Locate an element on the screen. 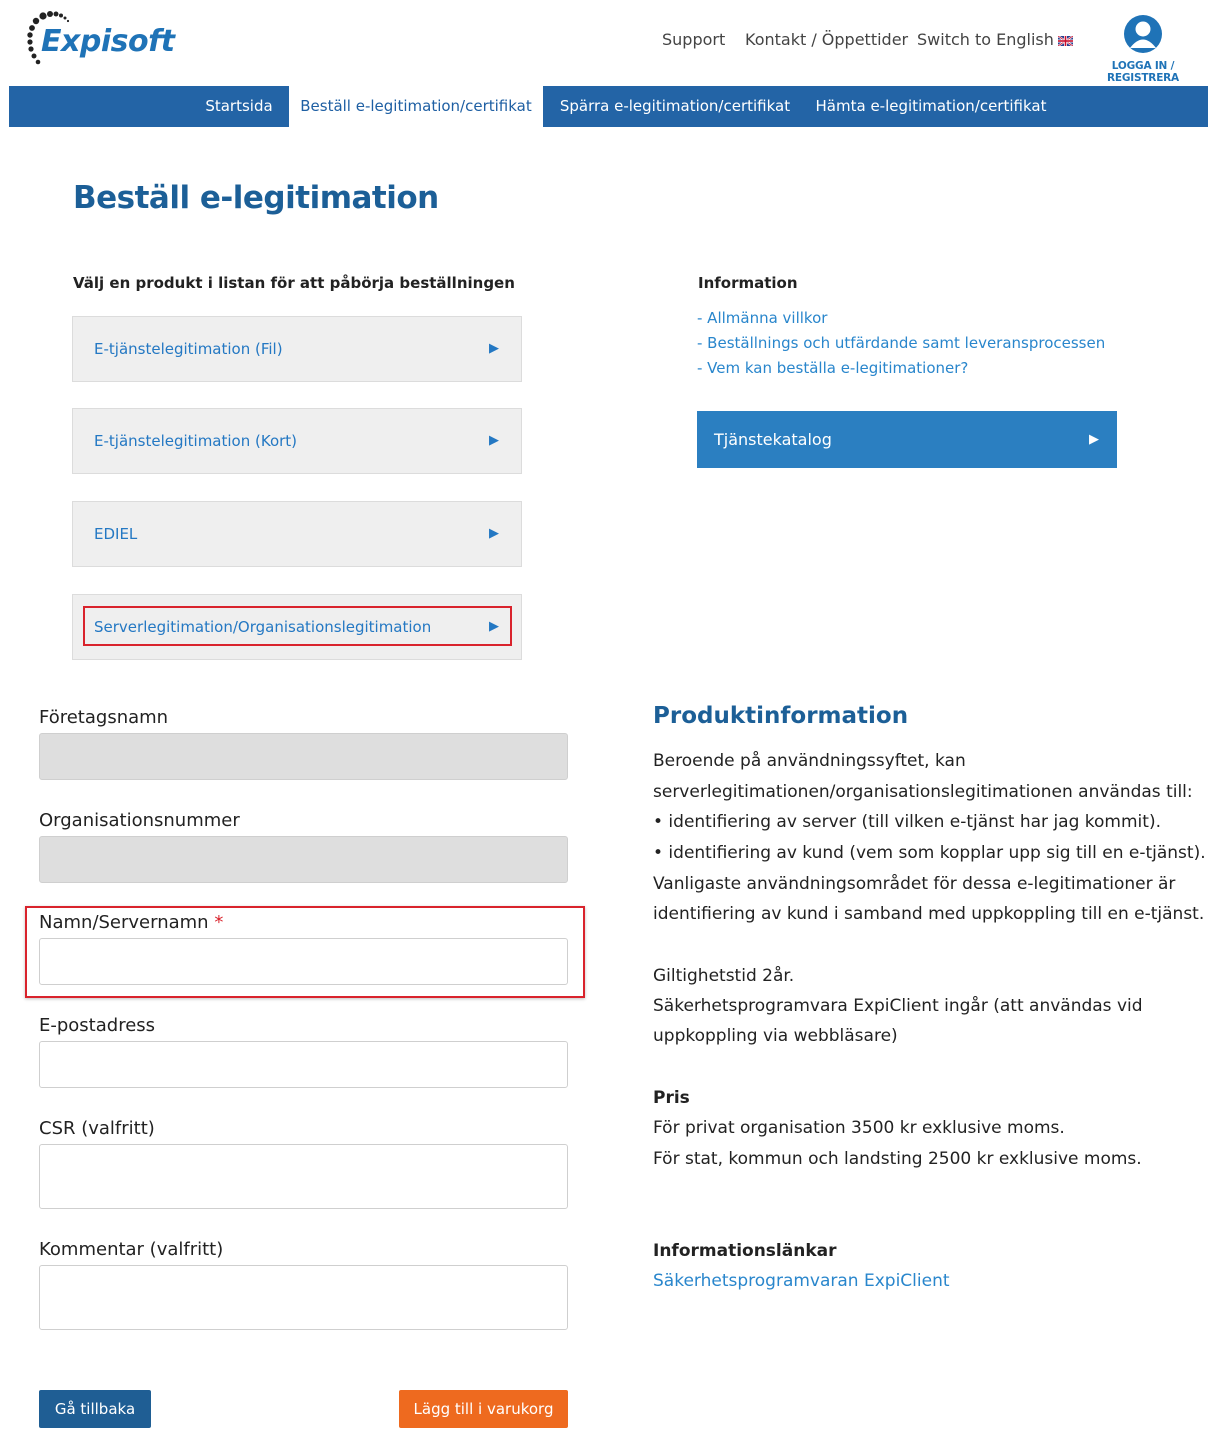 Image resolution: width=1208 pixels, height=1442 pixels. email-label: E-postadress is located at coordinates (97, 1025).